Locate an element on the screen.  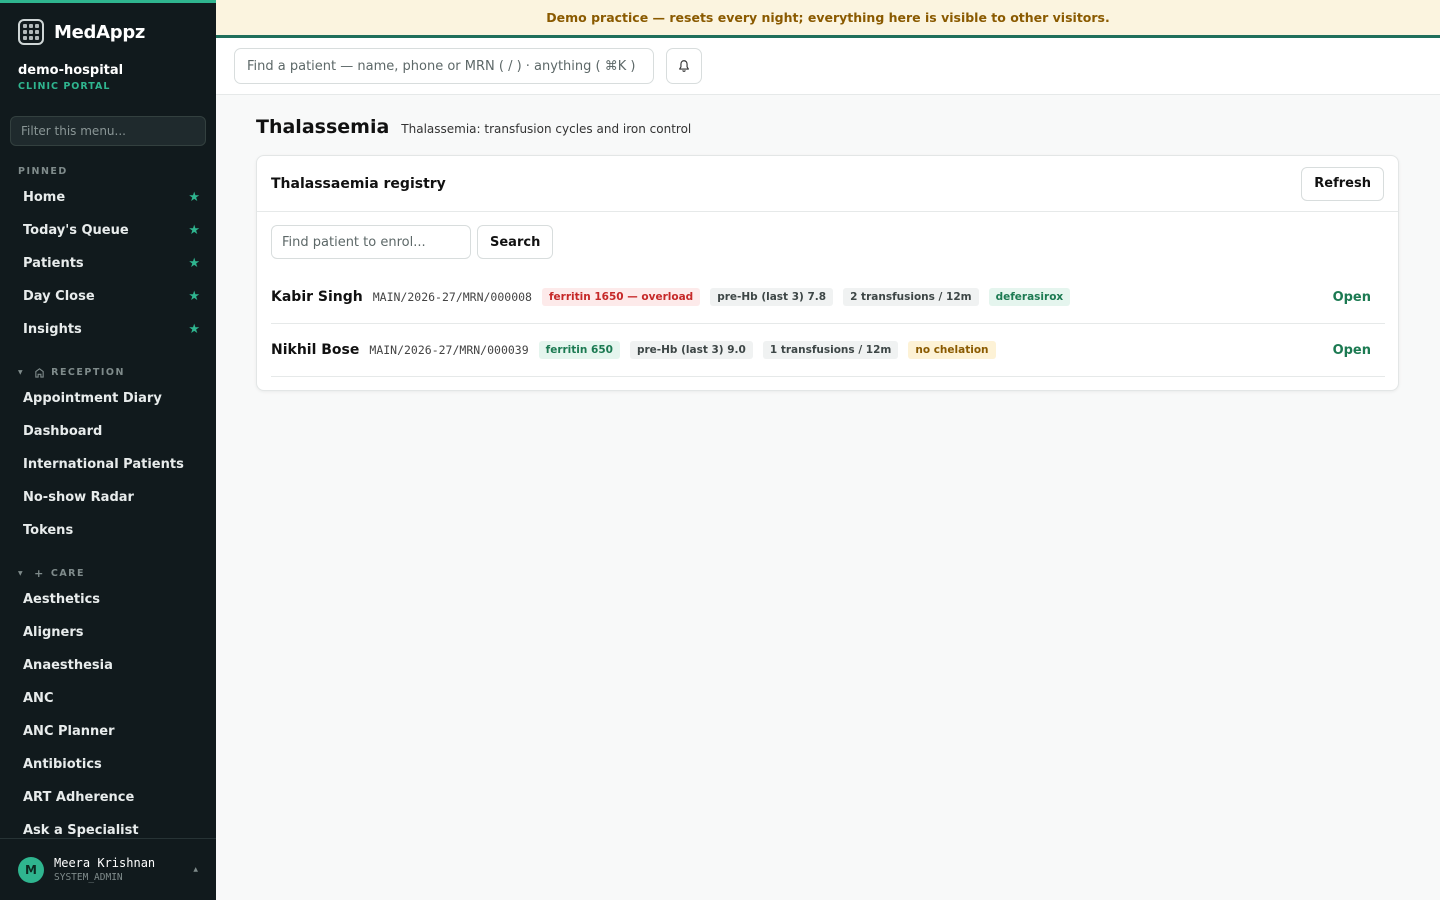
patient-name: Kabir Singh is located at coordinates (317, 297).